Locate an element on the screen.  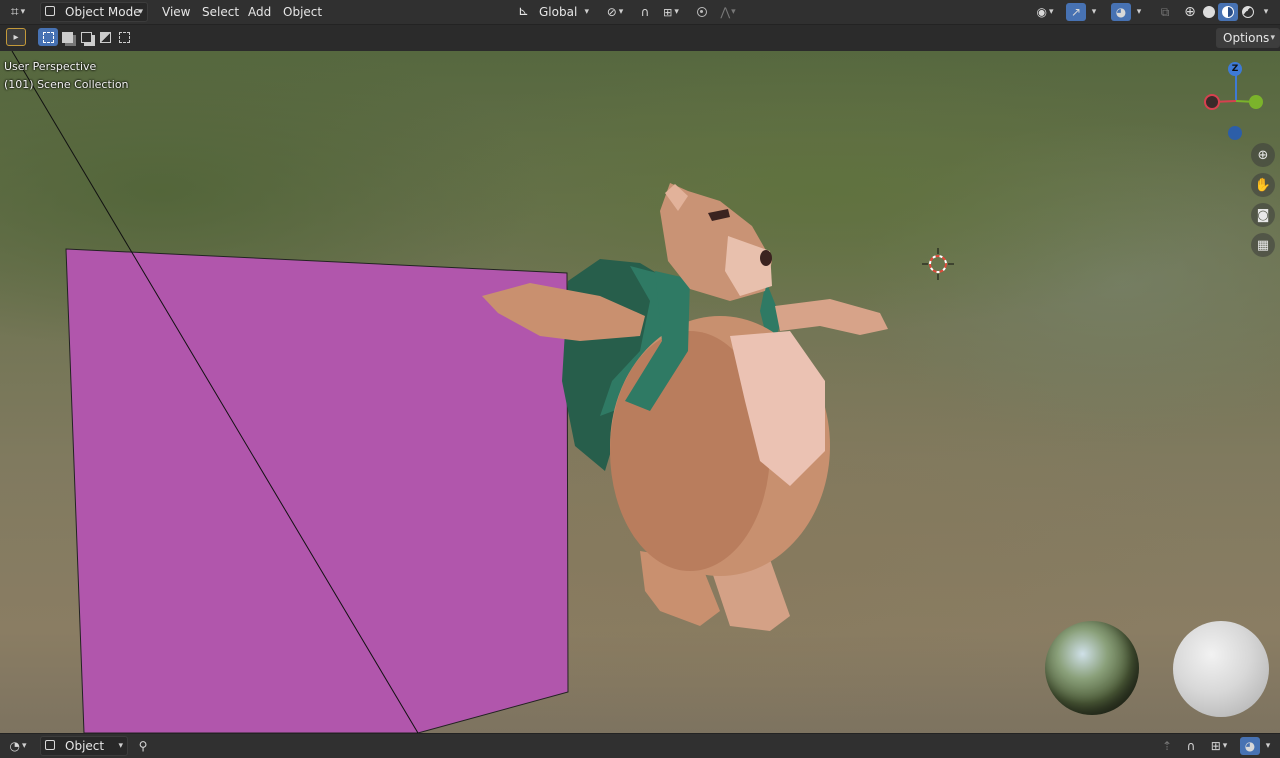
pivot-icon: ⊘ is located at coordinates (611, 12).